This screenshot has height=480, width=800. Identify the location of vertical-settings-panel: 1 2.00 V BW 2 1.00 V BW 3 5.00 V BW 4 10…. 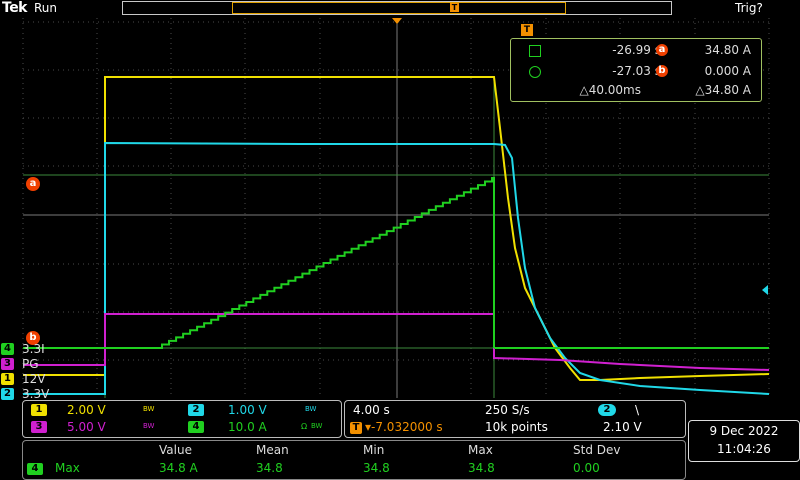
(182, 419).